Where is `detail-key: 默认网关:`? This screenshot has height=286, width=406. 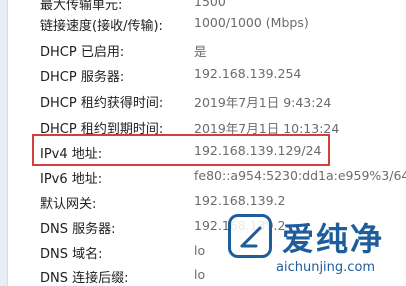
detail-key: 默认网关: is located at coordinates (68, 204).